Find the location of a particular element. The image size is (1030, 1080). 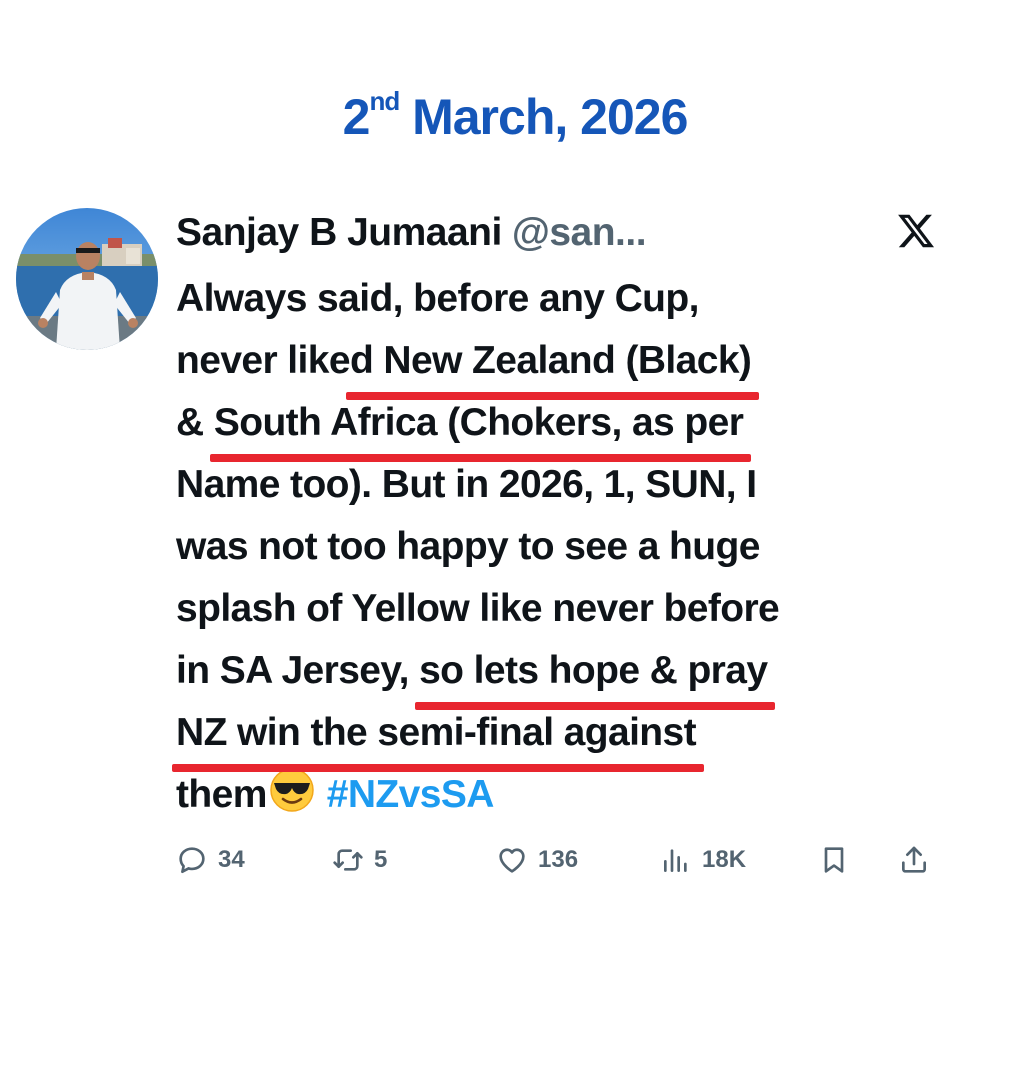

x-logo-icon is located at coordinates (916, 231).